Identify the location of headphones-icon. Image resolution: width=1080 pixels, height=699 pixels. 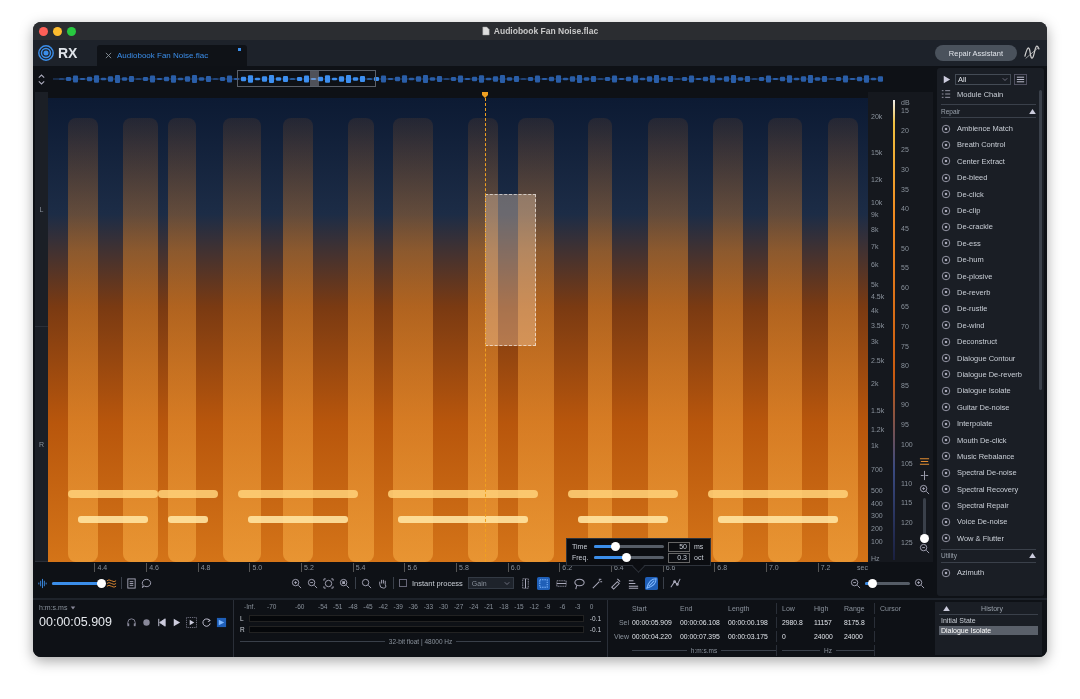
(131, 622).